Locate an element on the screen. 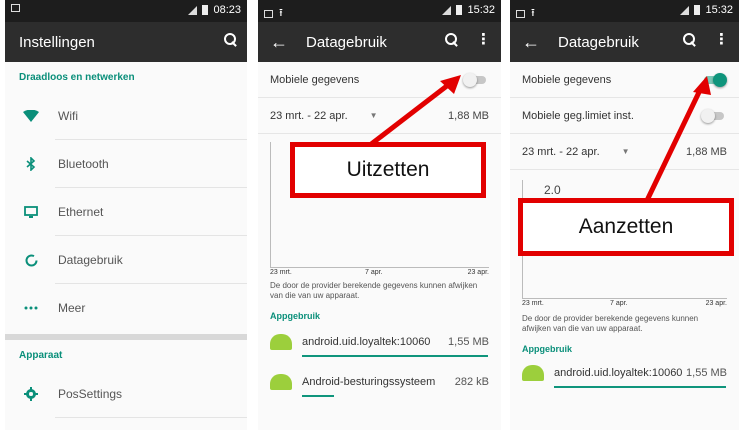  settings-item-ethernet: Ethernet is located at coordinates (126, 212).